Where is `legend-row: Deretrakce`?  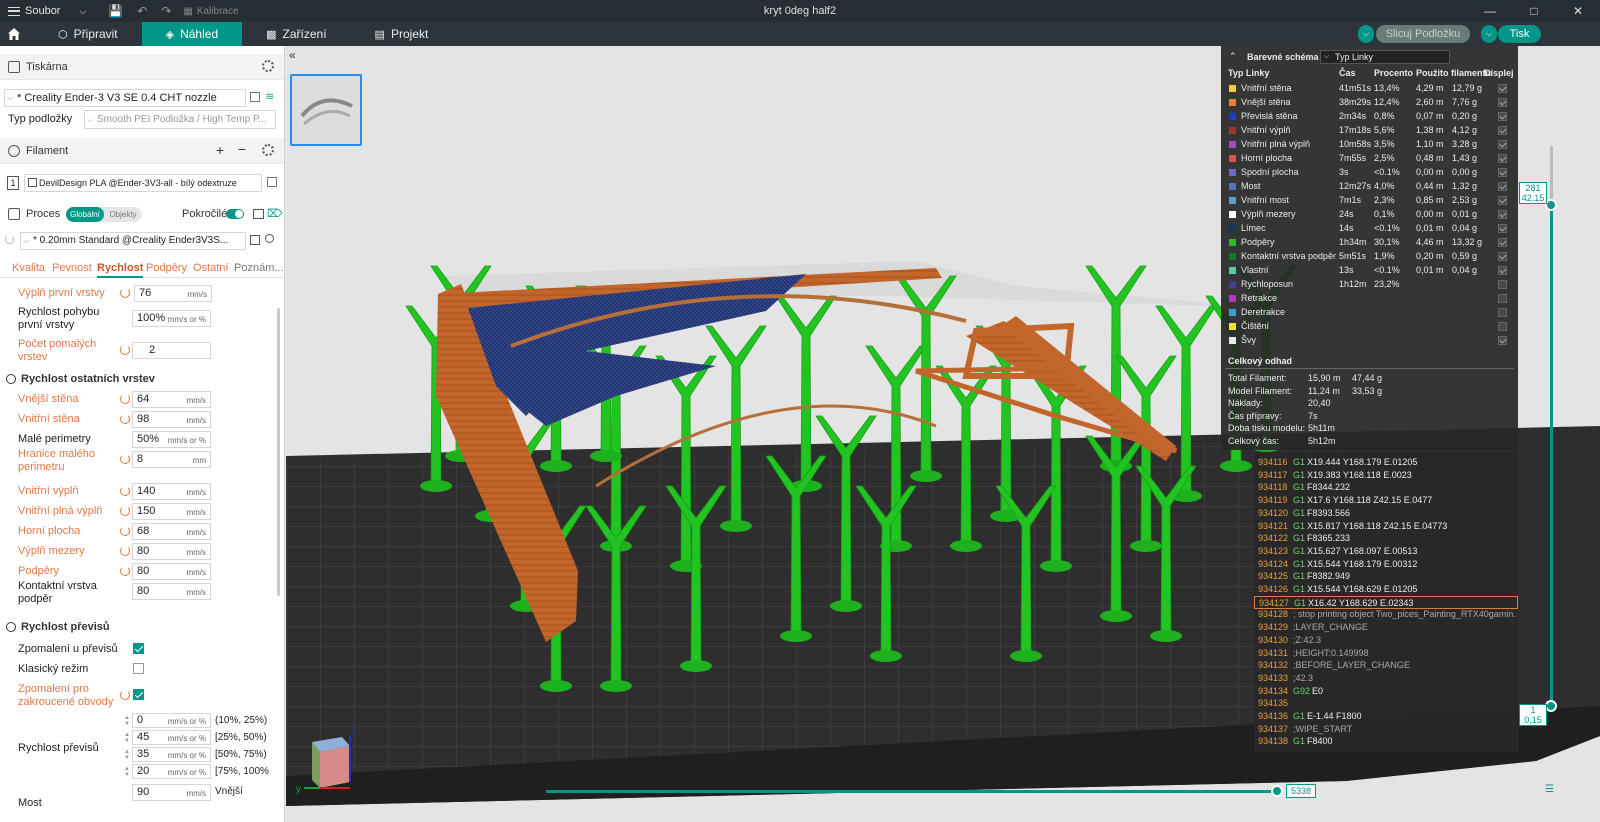 legend-row: Deretrakce is located at coordinates (1369, 313).